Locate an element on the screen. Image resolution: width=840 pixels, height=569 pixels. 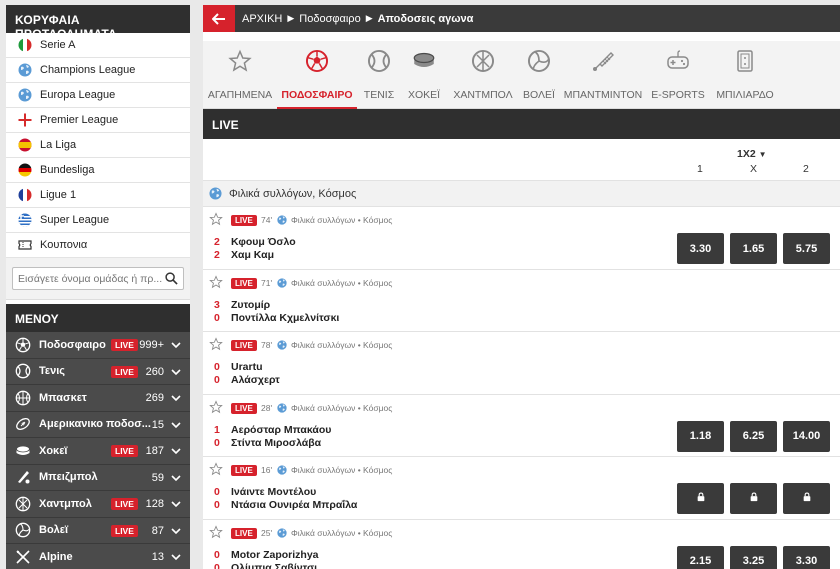
breadcrumb-current: Αποδοσεις αγωνα is located at coordinates (425, 18).